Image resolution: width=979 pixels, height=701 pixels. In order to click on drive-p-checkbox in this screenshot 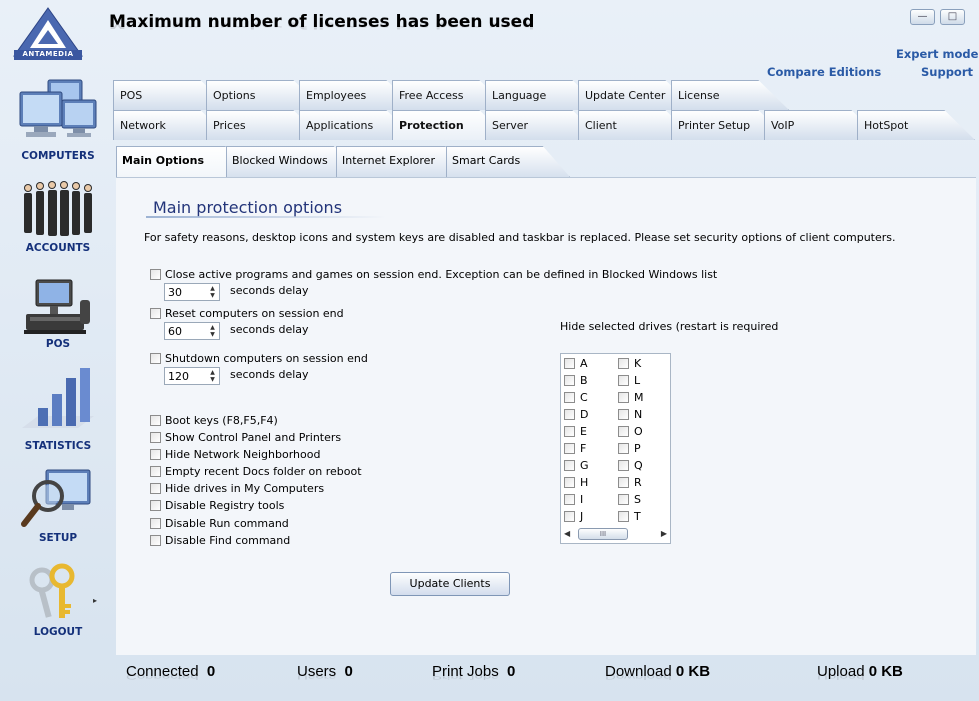, I will do `click(623, 448)`.